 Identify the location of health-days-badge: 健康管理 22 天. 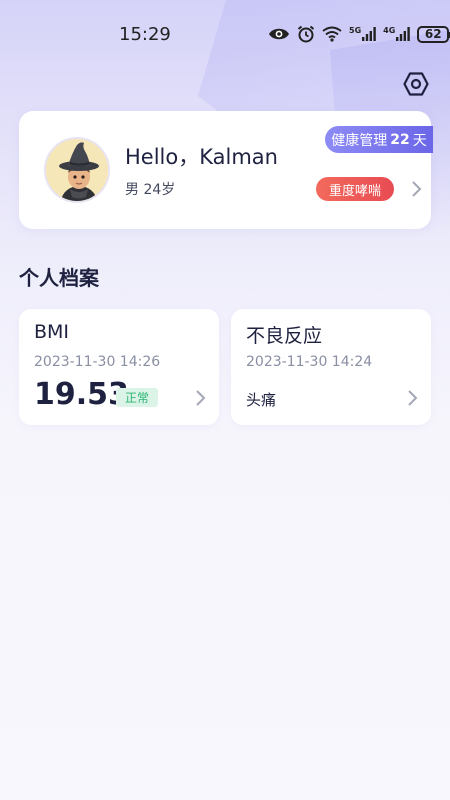
(379, 139).